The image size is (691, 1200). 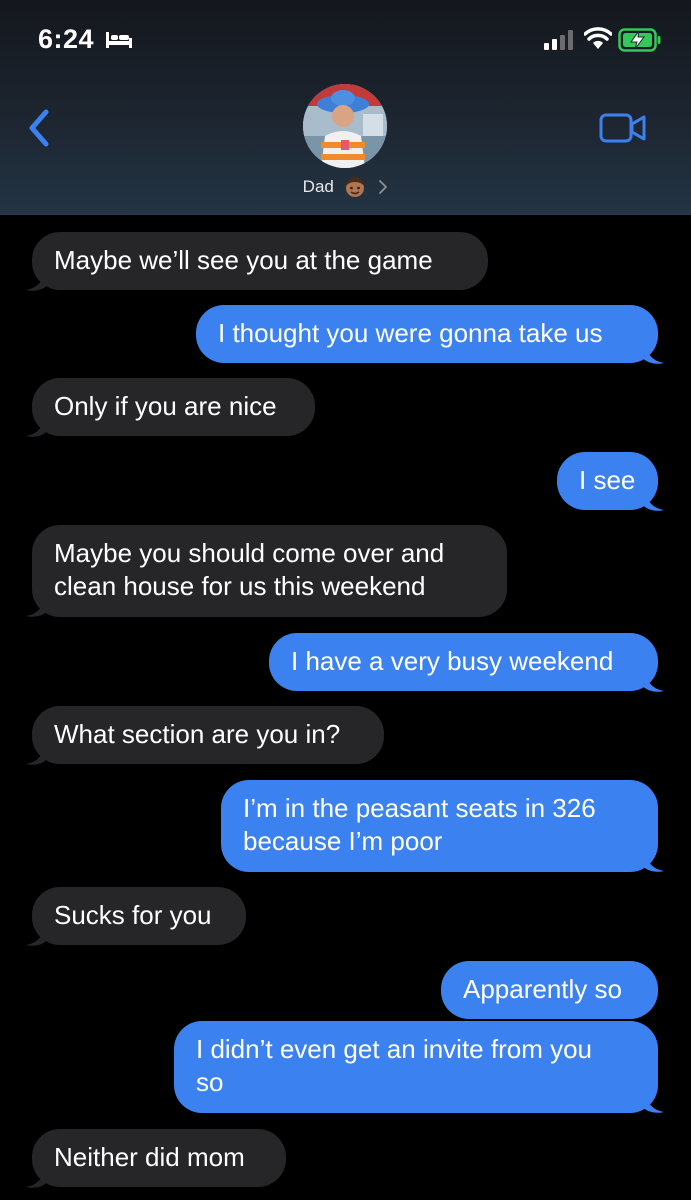 What do you see at coordinates (40, 128) in the screenshot?
I see `back-button` at bounding box center [40, 128].